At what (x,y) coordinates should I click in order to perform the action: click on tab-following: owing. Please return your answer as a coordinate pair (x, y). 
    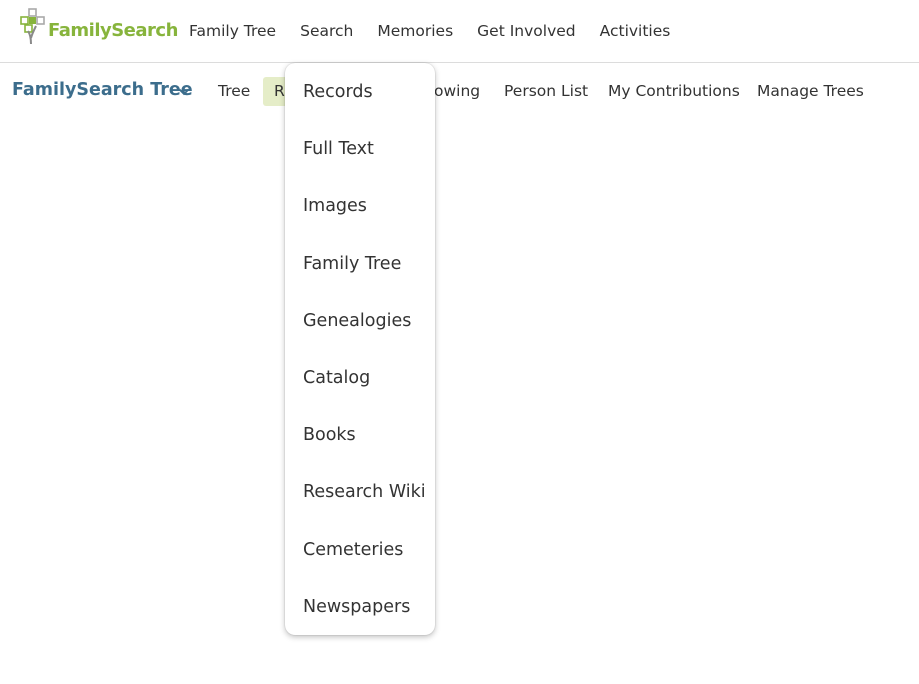
    Looking at the image, I should click on (457, 91).